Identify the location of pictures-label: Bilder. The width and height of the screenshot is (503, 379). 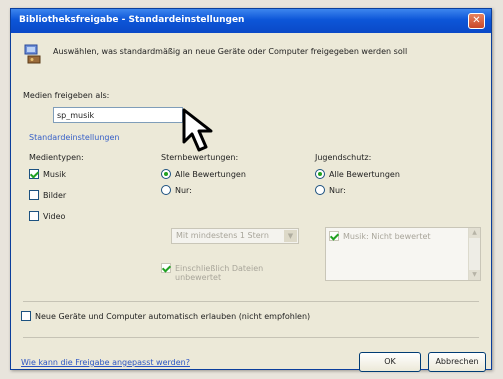
(55, 195).